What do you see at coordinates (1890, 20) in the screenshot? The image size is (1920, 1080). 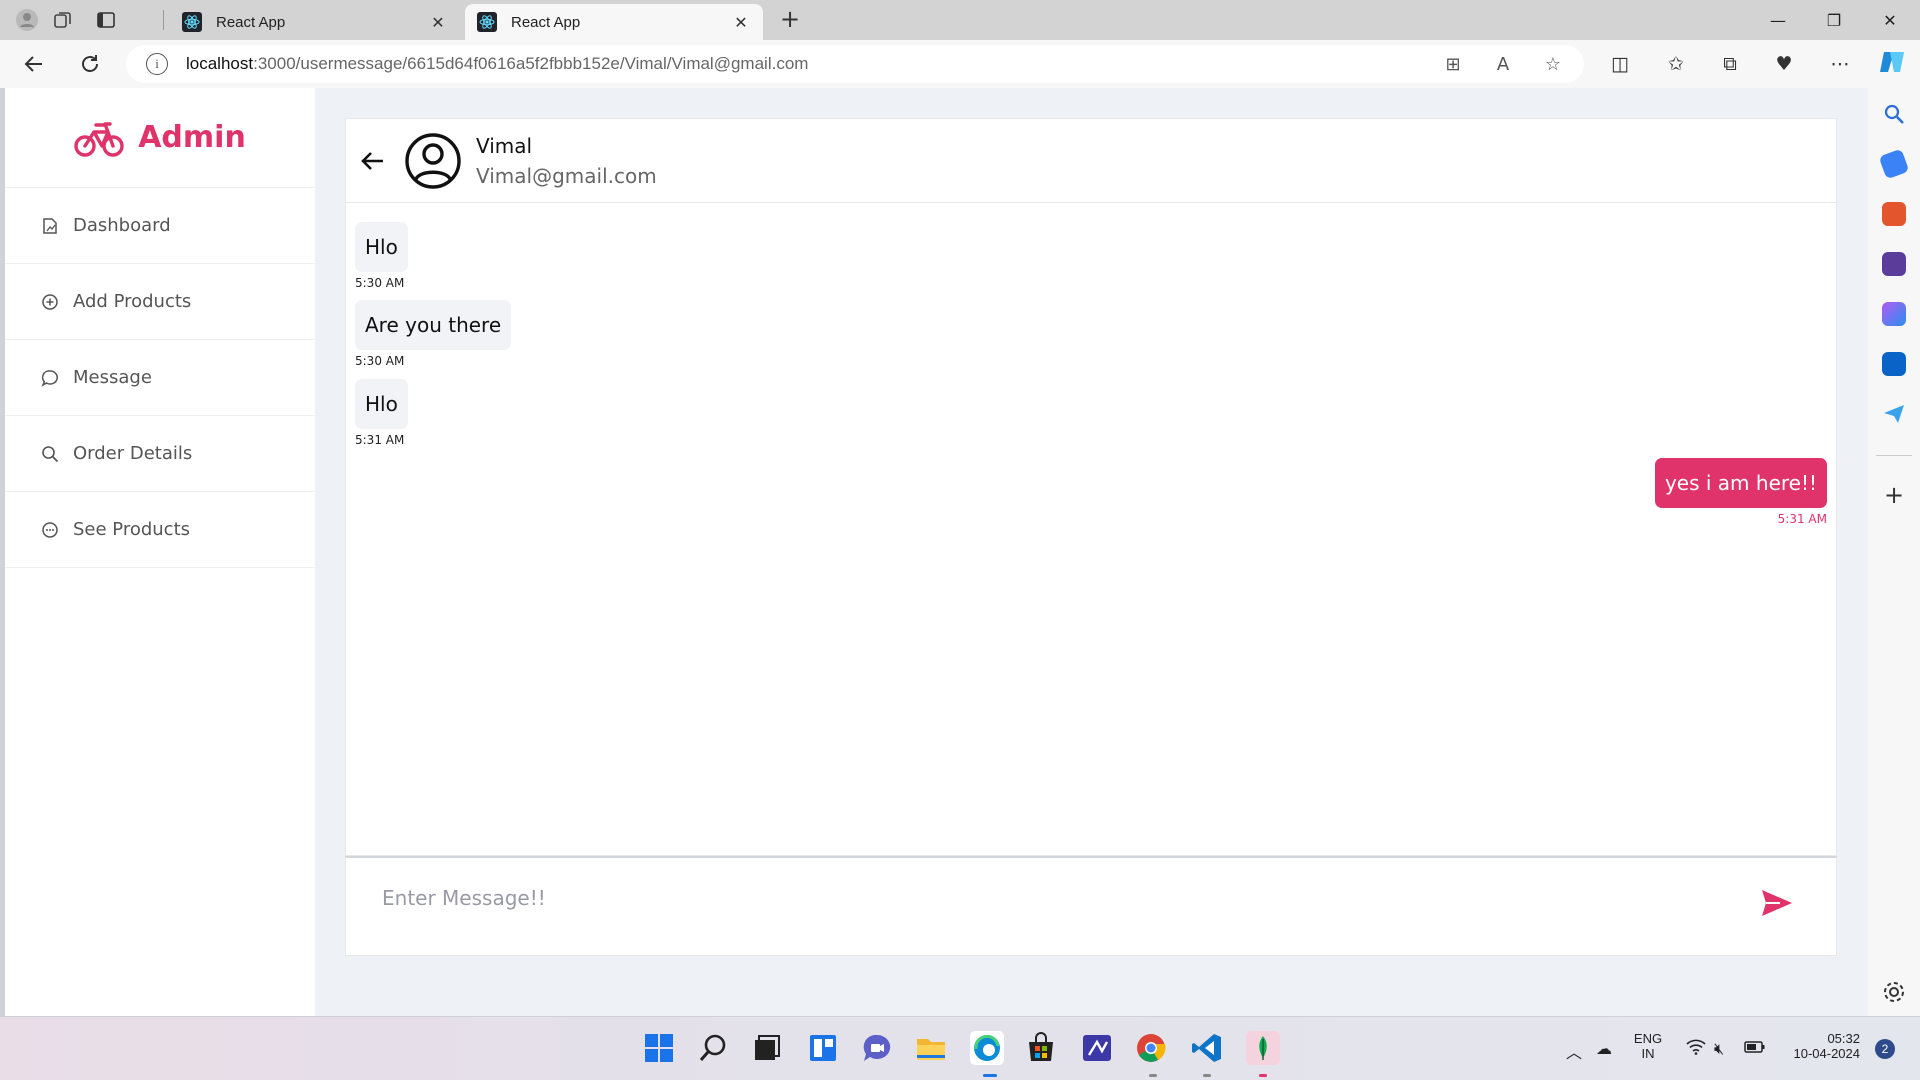 I see `close-window-button: ✕` at bounding box center [1890, 20].